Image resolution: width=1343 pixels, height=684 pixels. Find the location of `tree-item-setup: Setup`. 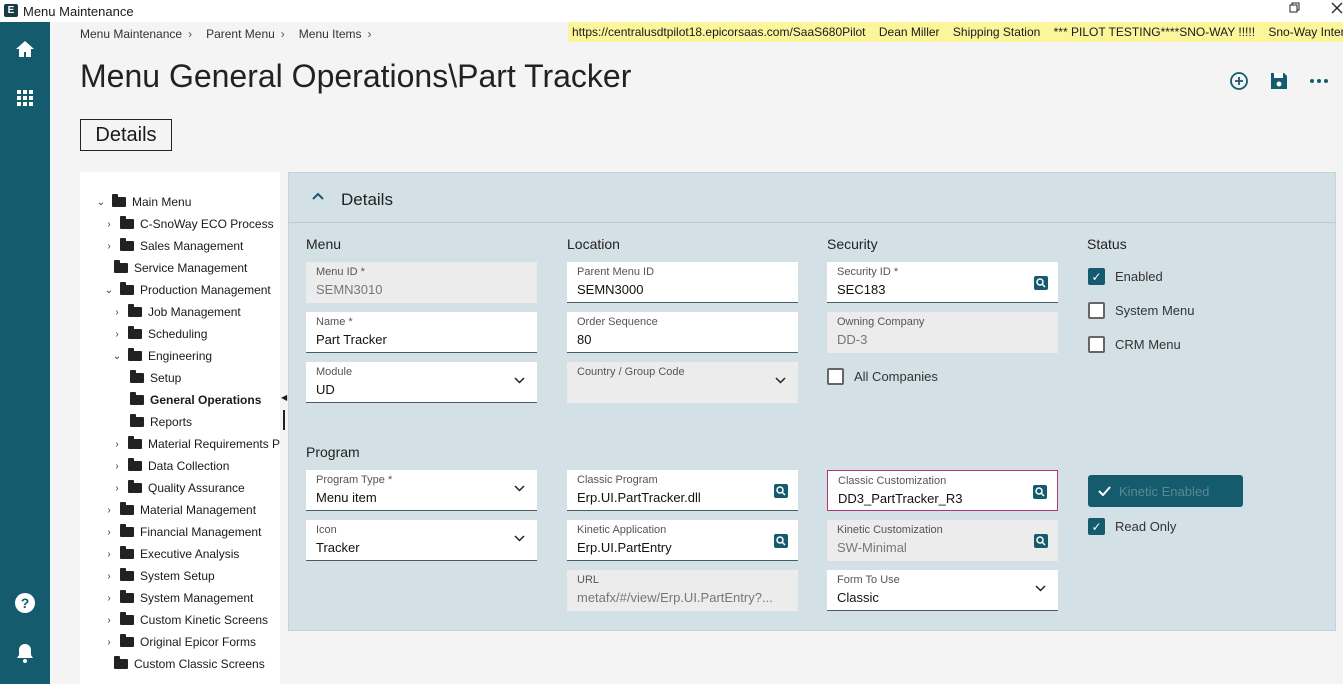

tree-item-setup: Setup is located at coordinates (155, 378).